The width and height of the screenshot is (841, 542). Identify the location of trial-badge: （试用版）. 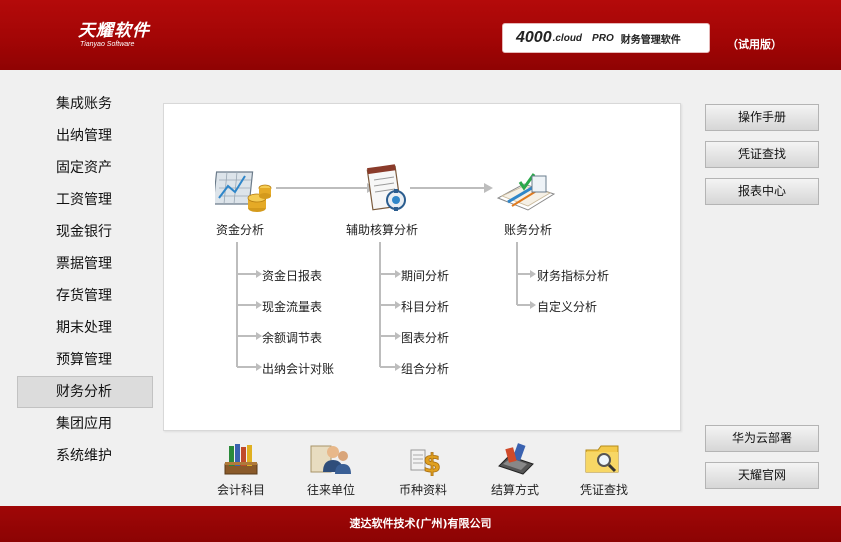
(754, 44).